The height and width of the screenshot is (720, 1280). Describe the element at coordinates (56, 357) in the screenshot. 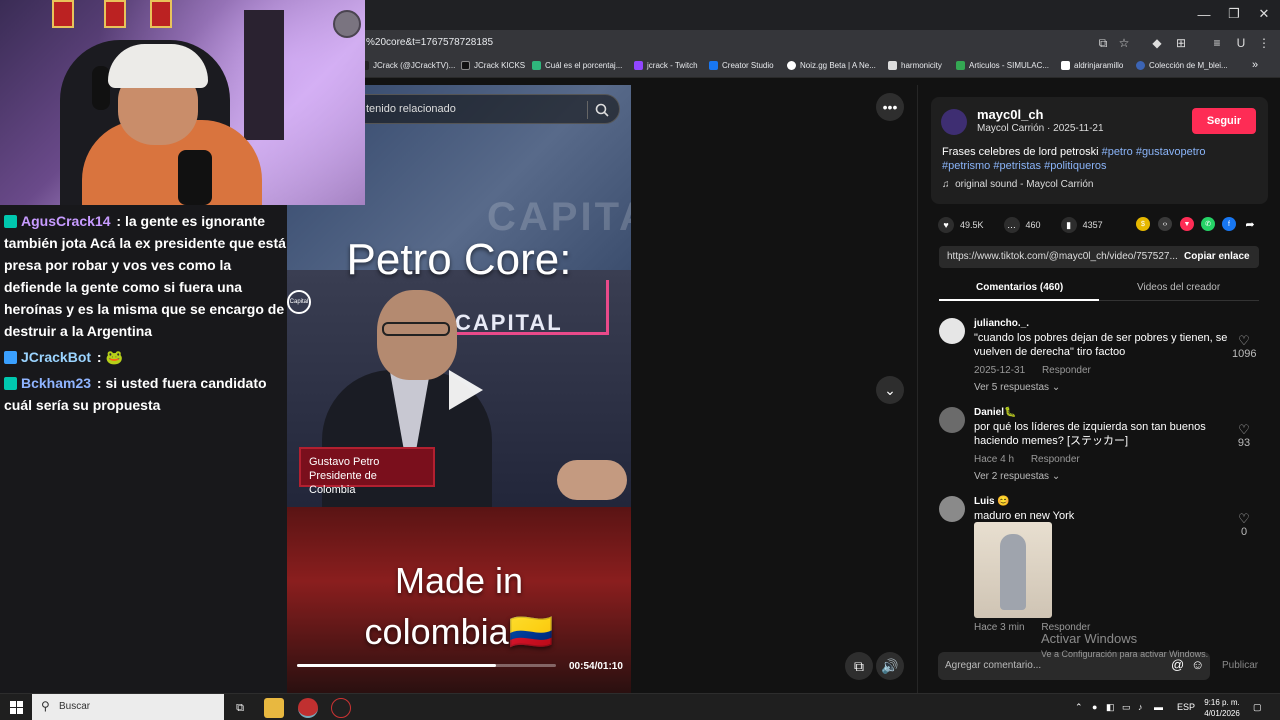

I see `chat-username: JCrackBot` at that location.